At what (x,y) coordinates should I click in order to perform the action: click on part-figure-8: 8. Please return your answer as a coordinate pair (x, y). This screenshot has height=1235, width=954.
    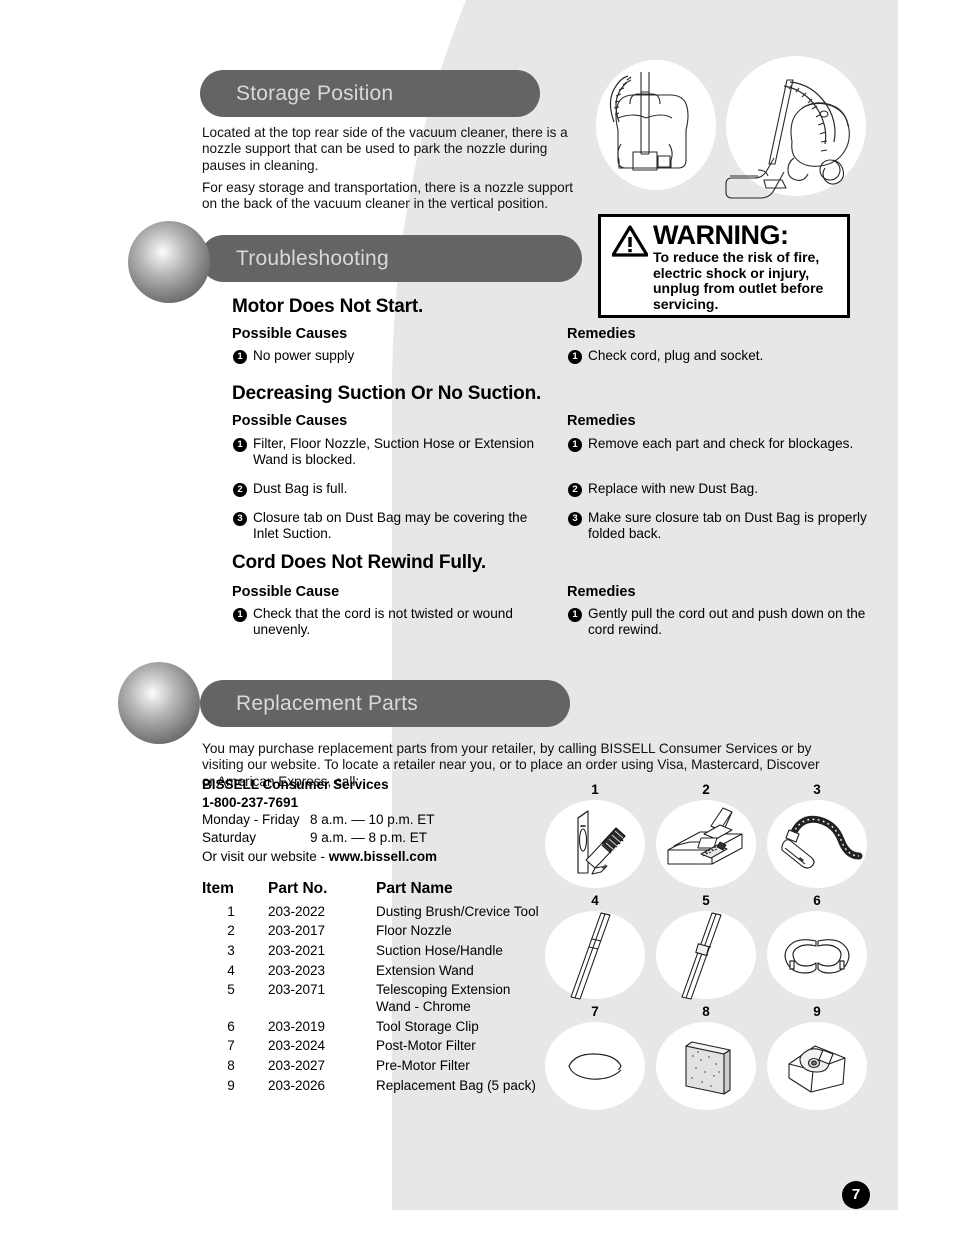
    Looking at the image, I should click on (707, 1057).